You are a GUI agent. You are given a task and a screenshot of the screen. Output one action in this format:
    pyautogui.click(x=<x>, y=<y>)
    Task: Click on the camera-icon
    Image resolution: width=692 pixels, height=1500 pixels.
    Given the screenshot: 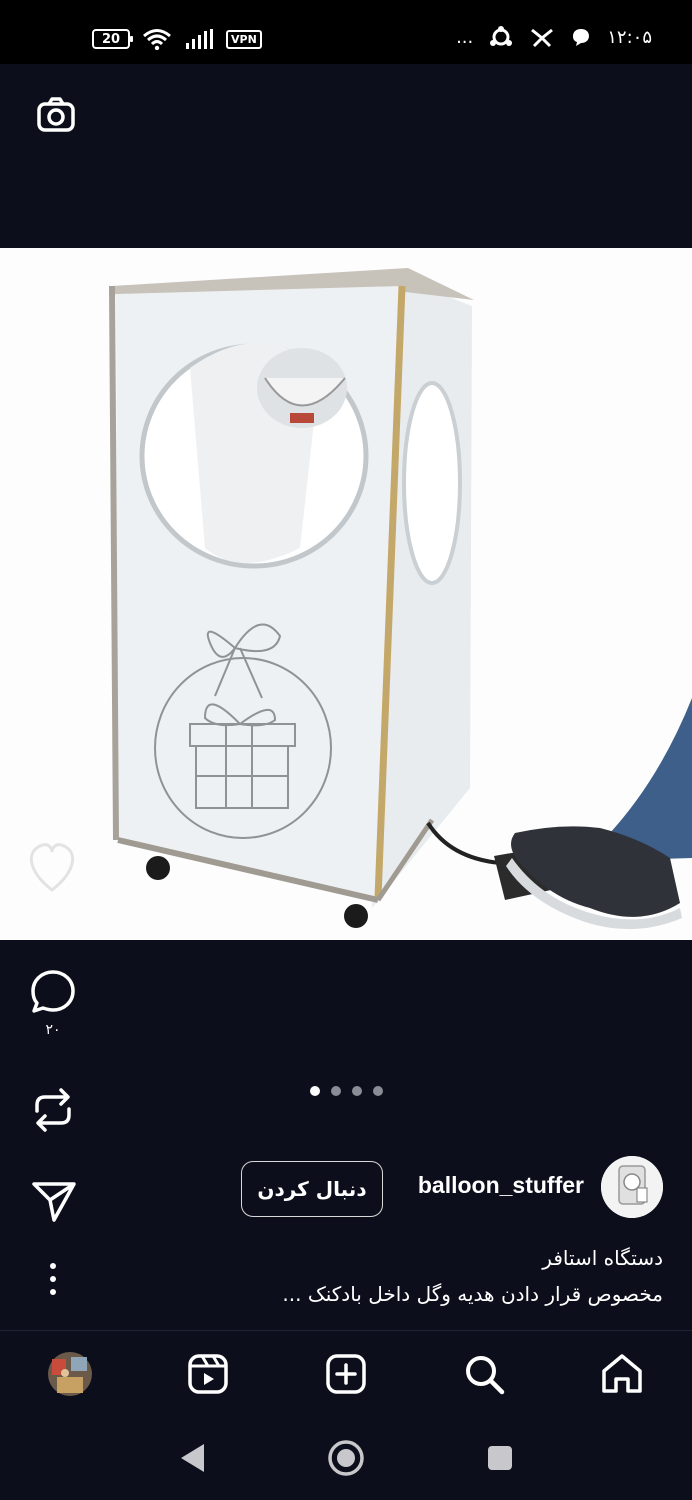 What is the action you would take?
    pyautogui.click(x=56, y=115)
    